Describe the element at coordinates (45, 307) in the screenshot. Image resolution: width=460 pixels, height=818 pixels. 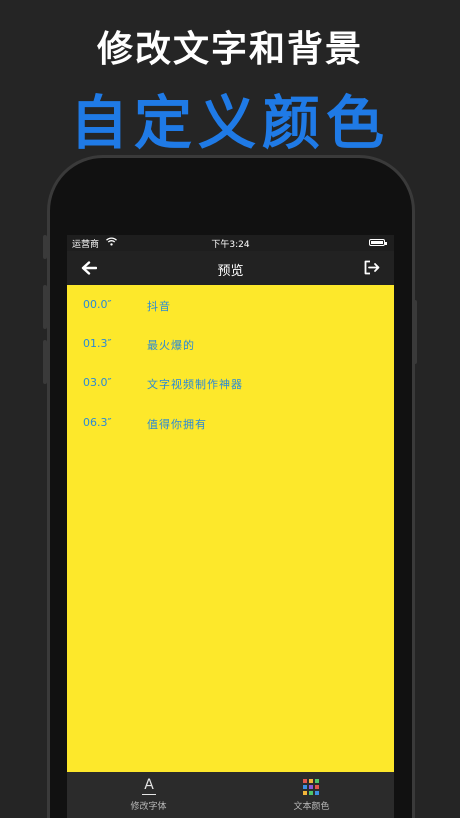
I see `phone-volume-up-button` at that location.